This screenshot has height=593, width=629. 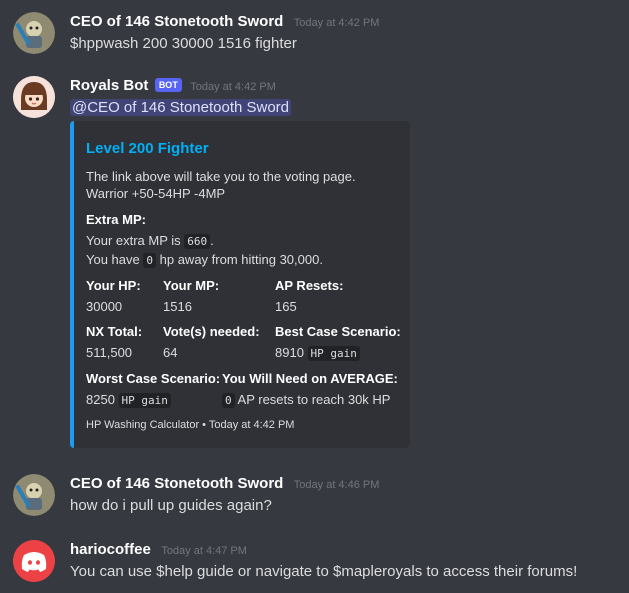 I want to click on field-name: AP Resets:, so click(x=309, y=285).